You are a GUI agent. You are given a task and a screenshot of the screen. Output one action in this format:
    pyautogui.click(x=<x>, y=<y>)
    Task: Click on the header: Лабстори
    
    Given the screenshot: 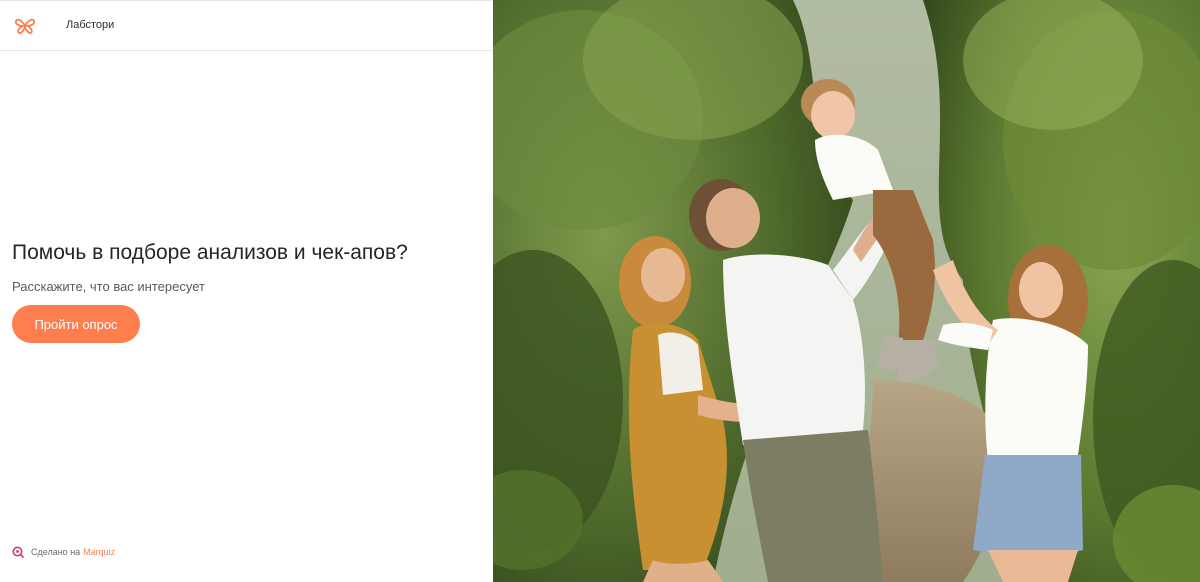 What is the action you would take?
    pyautogui.click(x=246, y=25)
    